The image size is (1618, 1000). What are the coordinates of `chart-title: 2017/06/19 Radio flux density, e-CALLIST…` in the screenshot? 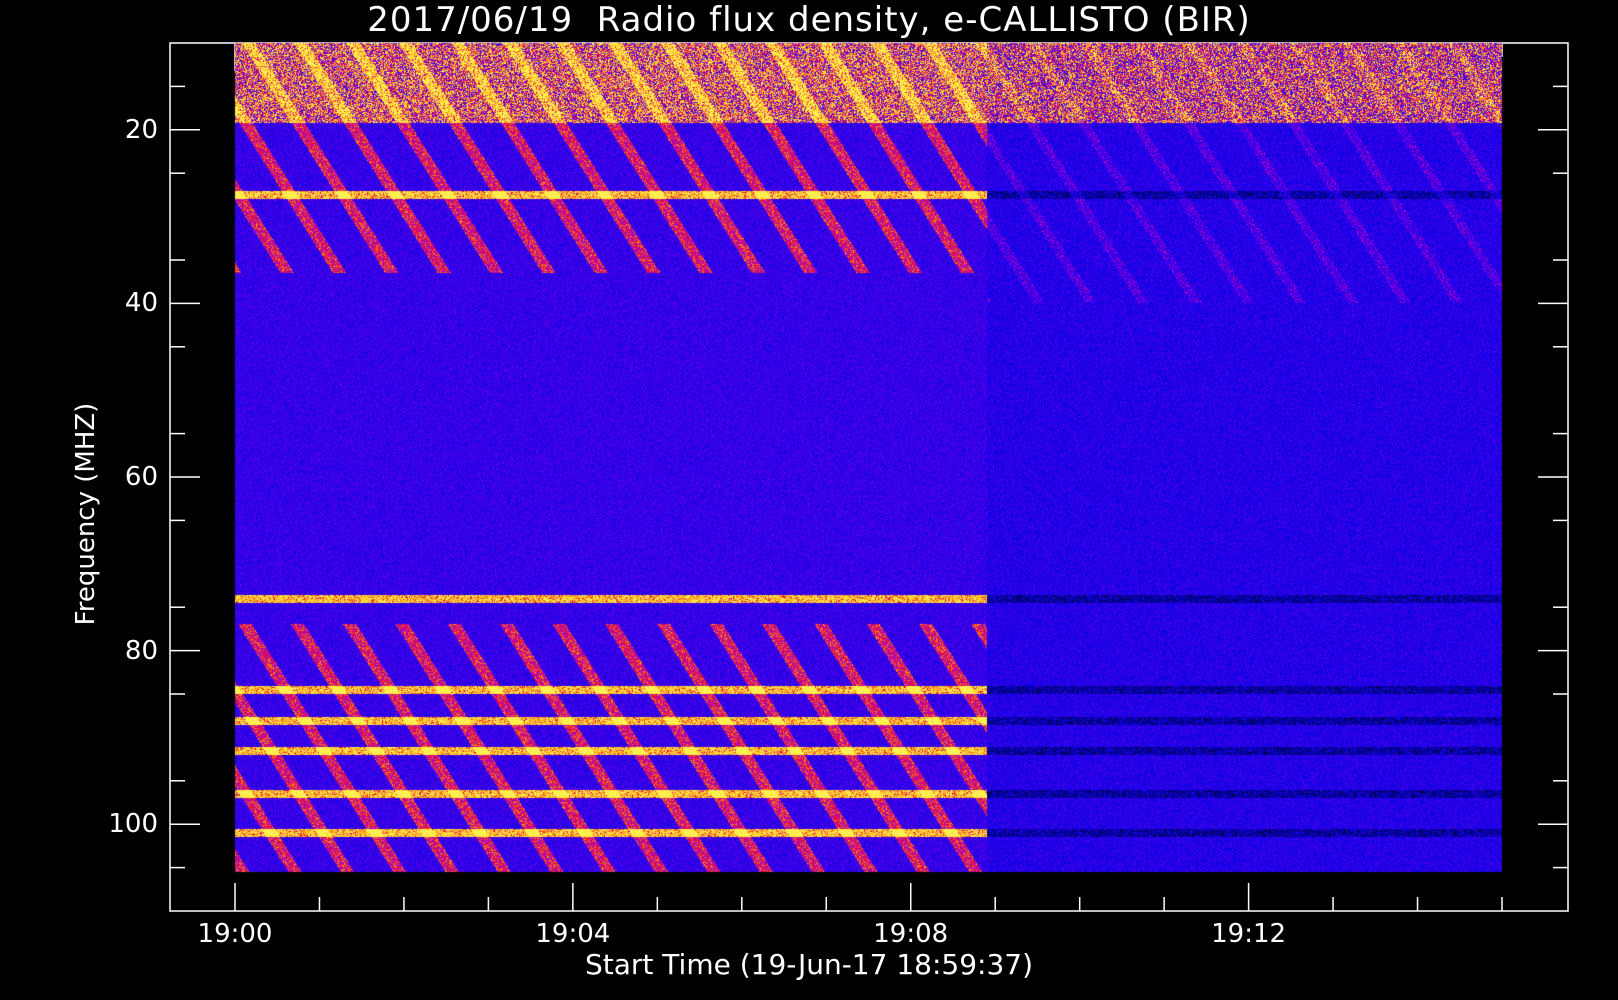 It's located at (809, 20).